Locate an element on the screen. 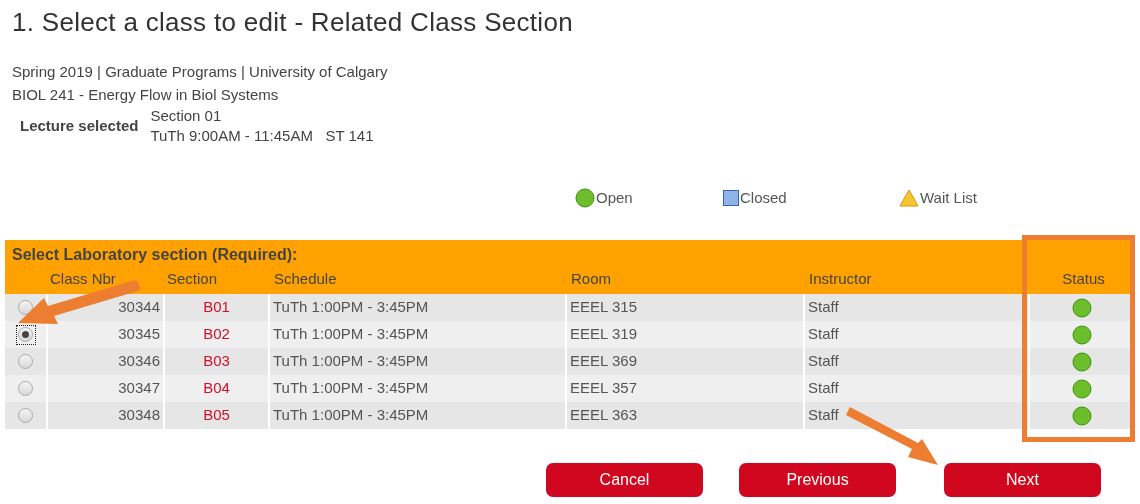 The width and height of the screenshot is (1140, 504). room-cell-text: EEEL 363 is located at coordinates (603, 415).